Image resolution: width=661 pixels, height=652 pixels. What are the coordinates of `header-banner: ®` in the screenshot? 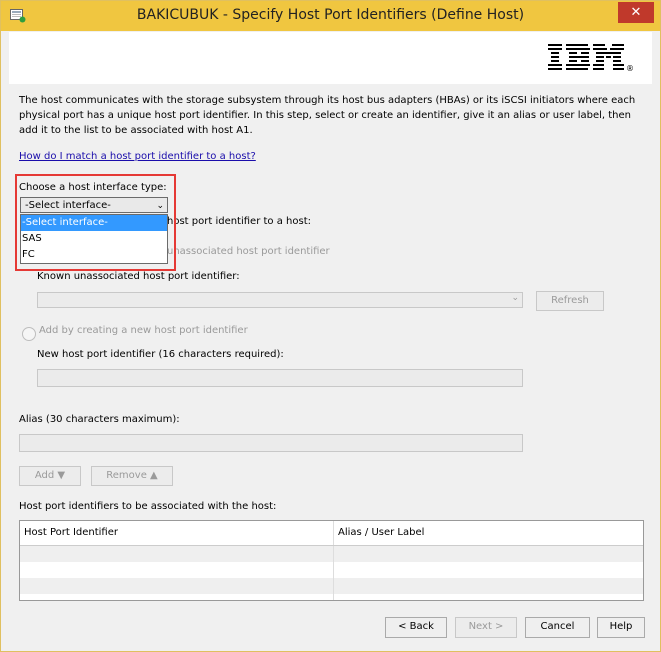 It's located at (330, 58).